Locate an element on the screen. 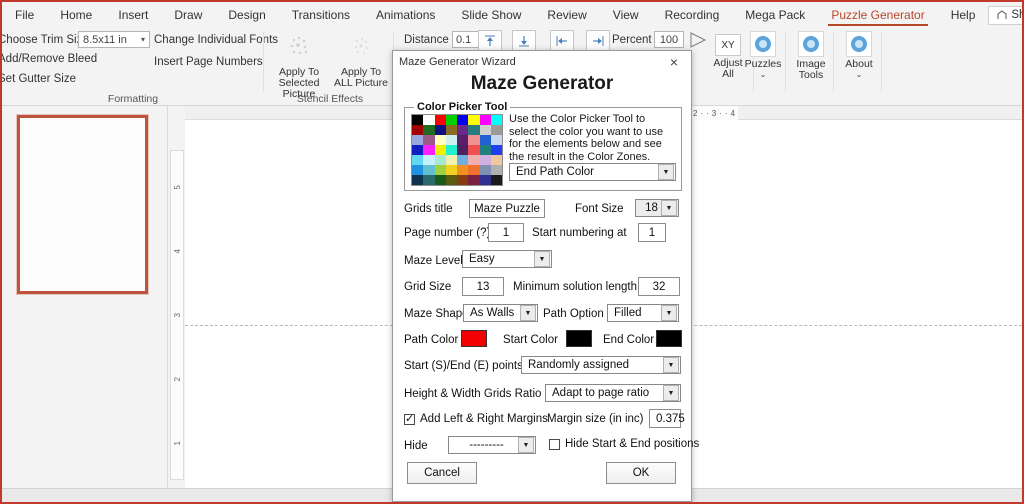 This screenshot has width=1024, height=504. grids-title-input: Maze Puzzle is located at coordinates (507, 208).